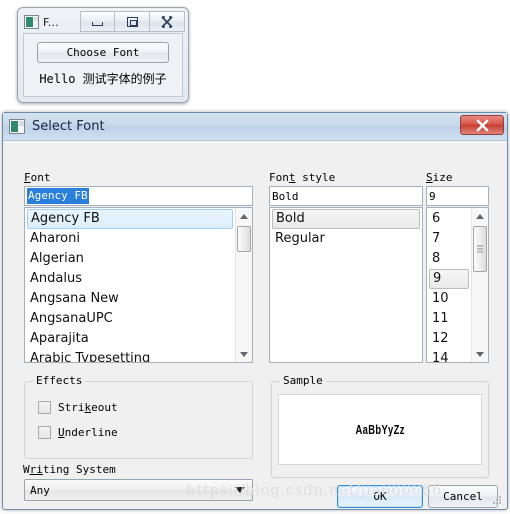 Image resolution: width=510 pixels, height=514 pixels. What do you see at coordinates (58, 196) in the screenshot?
I see `font-input-value: Agency FB` at bounding box center [58, 196].